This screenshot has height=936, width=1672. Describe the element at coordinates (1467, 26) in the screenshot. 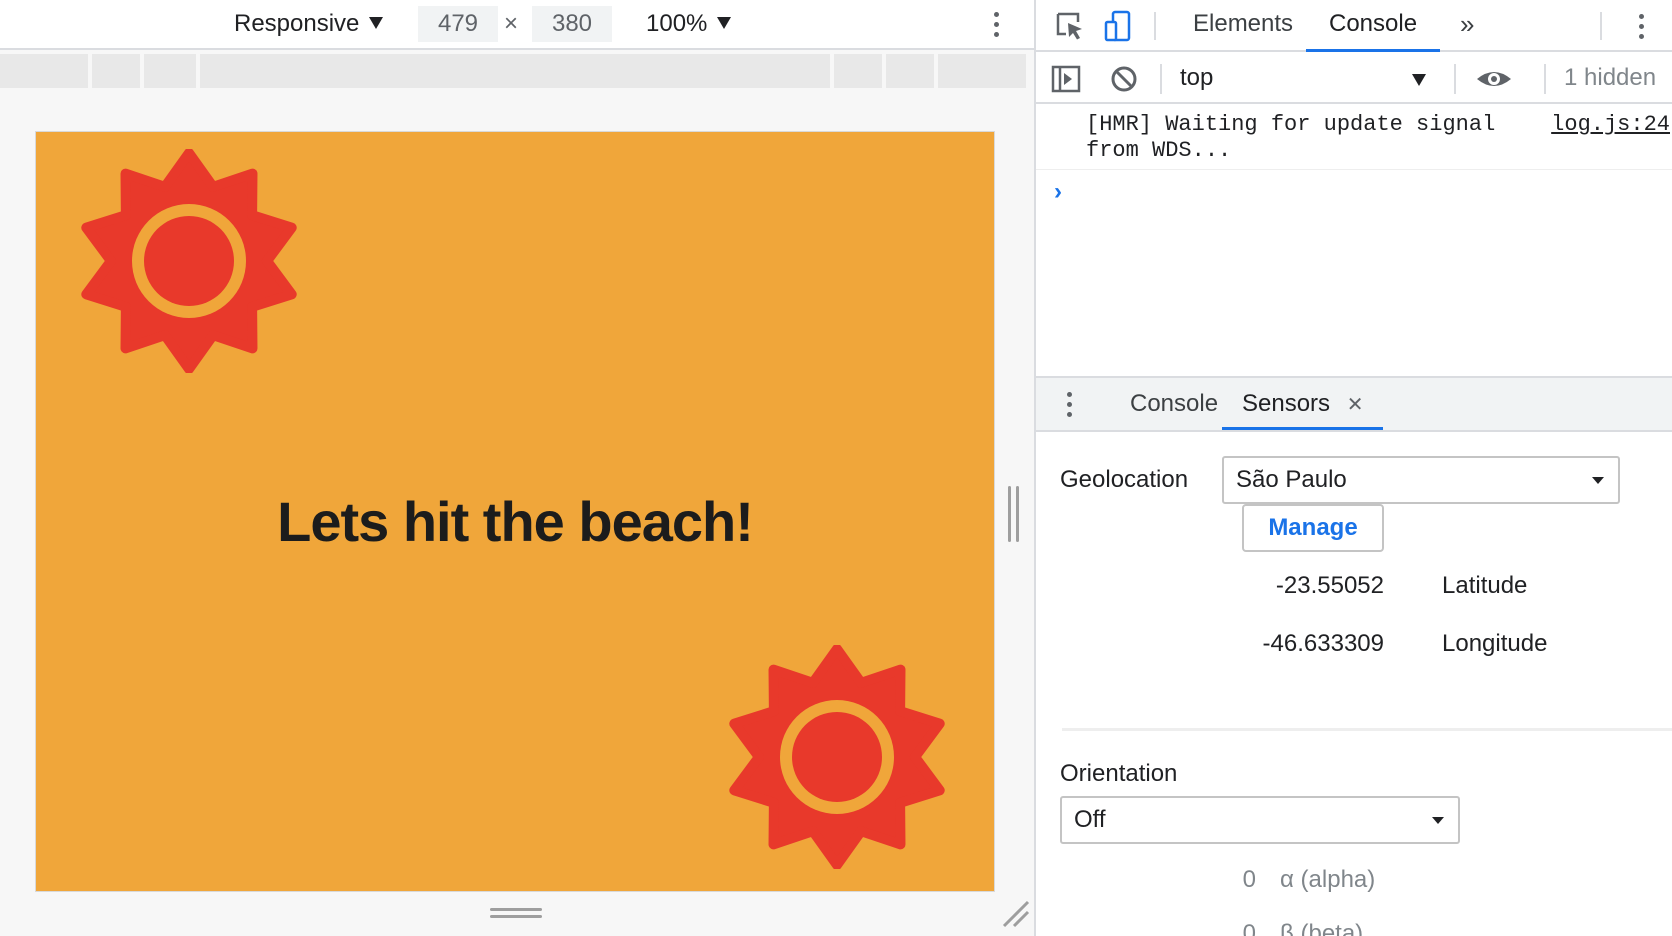

I see `more-tabs-icon: »` at that location.